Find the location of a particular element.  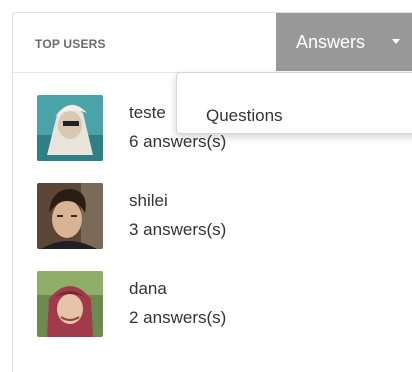

answers-dropdown-button: Answers is located at coordinates (344, 42).